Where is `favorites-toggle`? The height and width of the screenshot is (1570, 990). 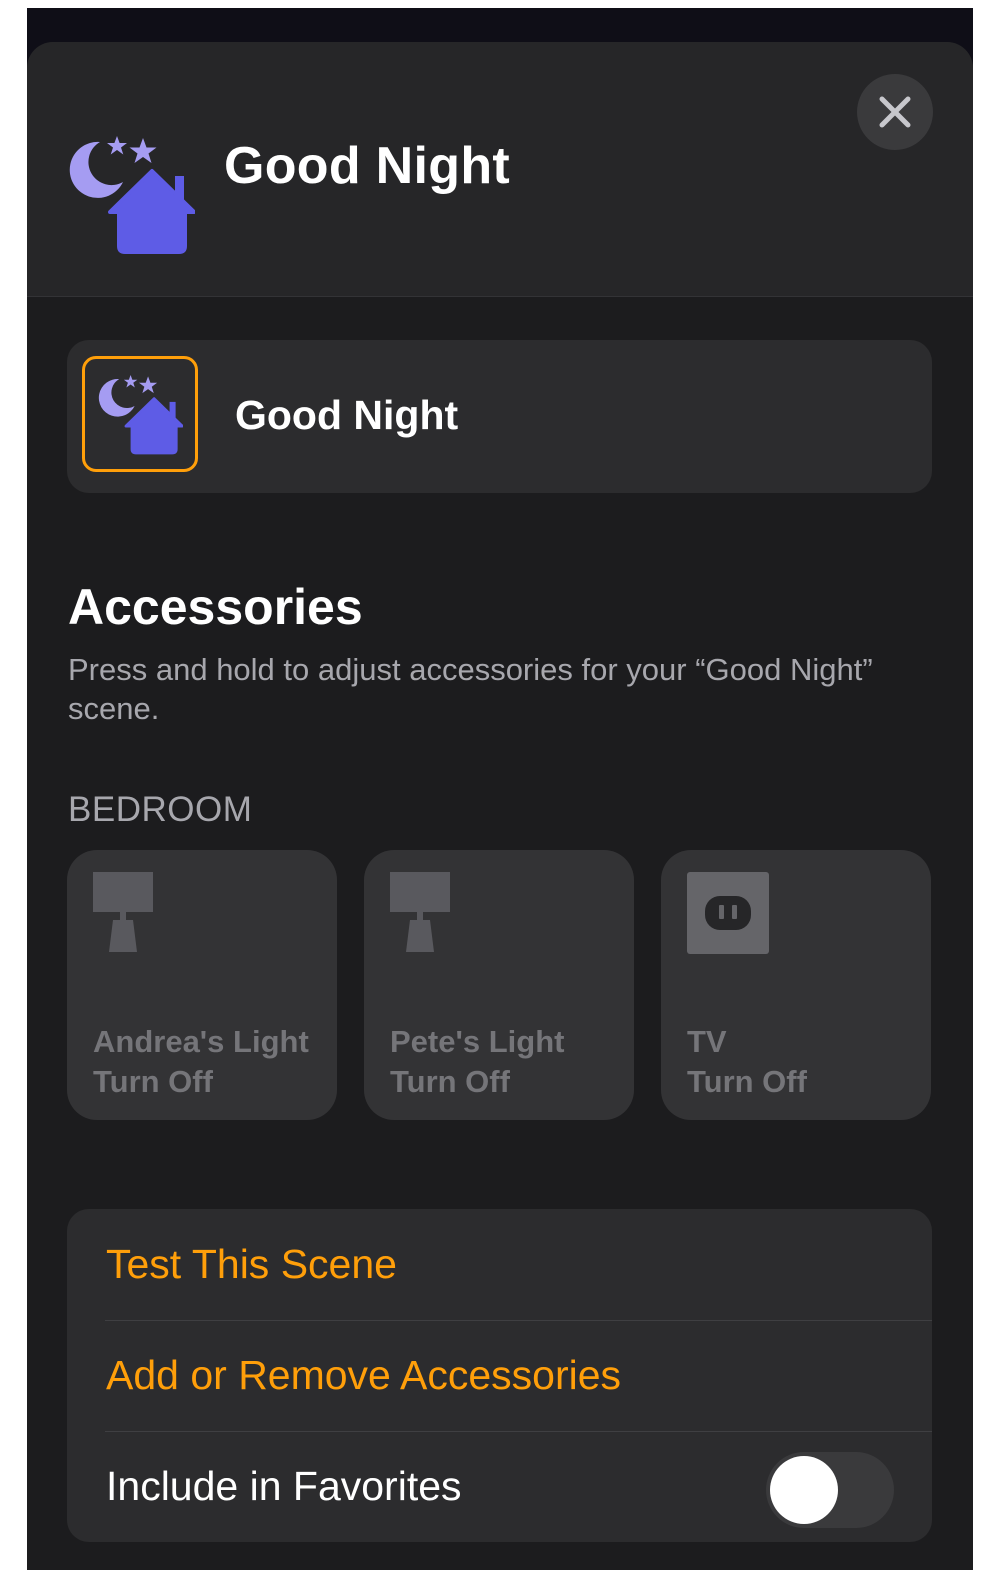
favorites-toggle is located at coordinates (830, 1490).